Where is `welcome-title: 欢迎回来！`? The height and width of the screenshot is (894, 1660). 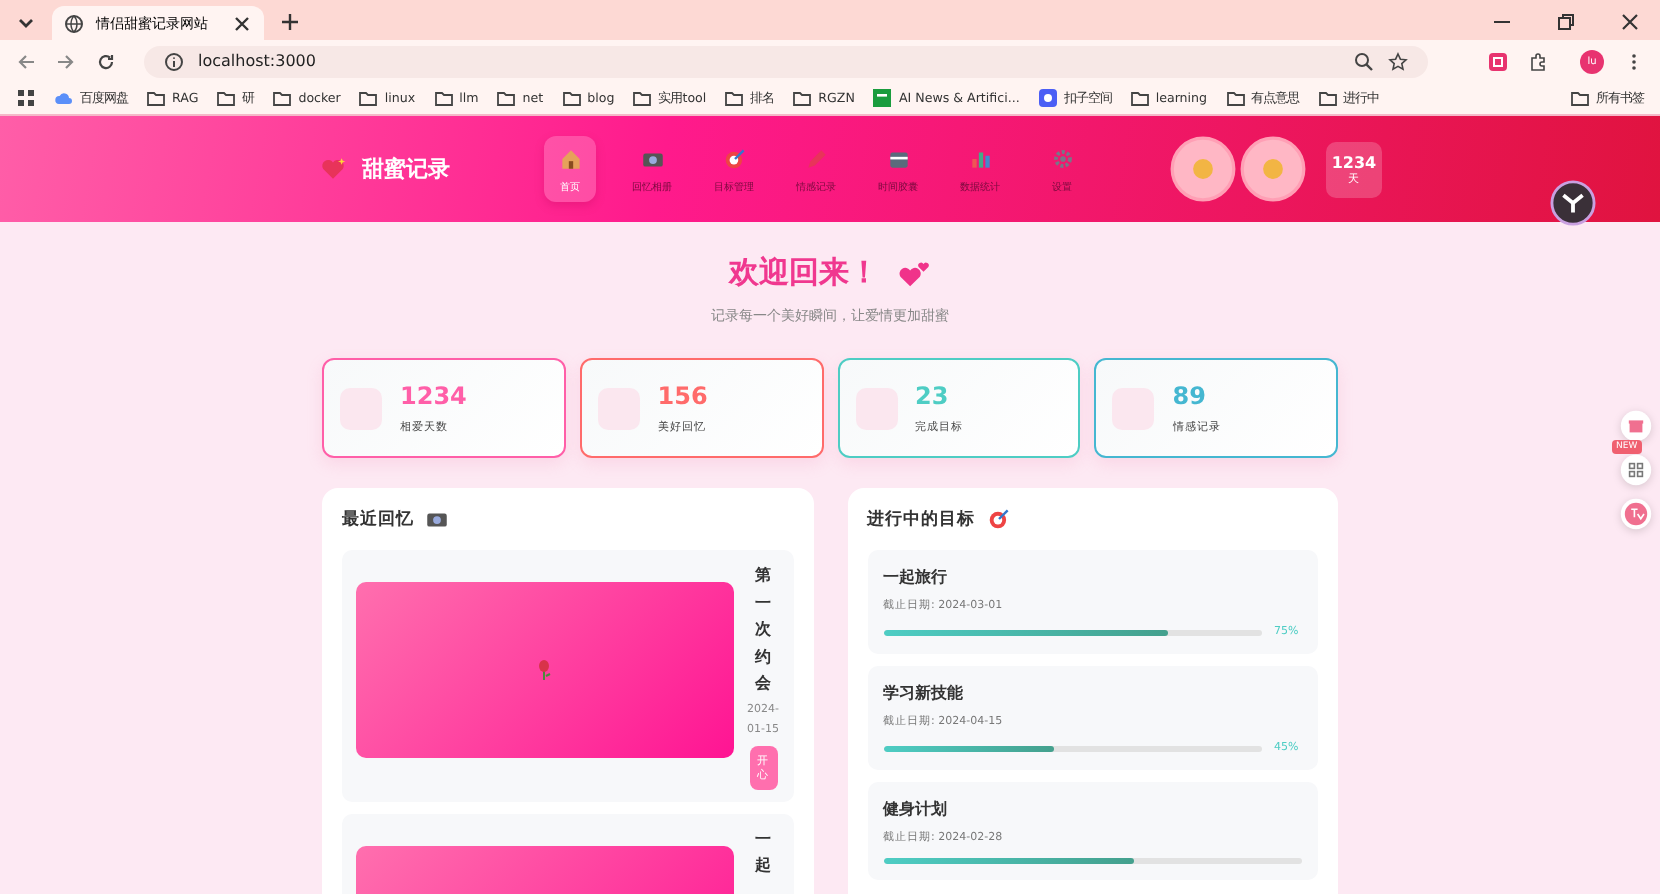 welcome-title: 欢迎回来！ is located at coordinates (804, 273).